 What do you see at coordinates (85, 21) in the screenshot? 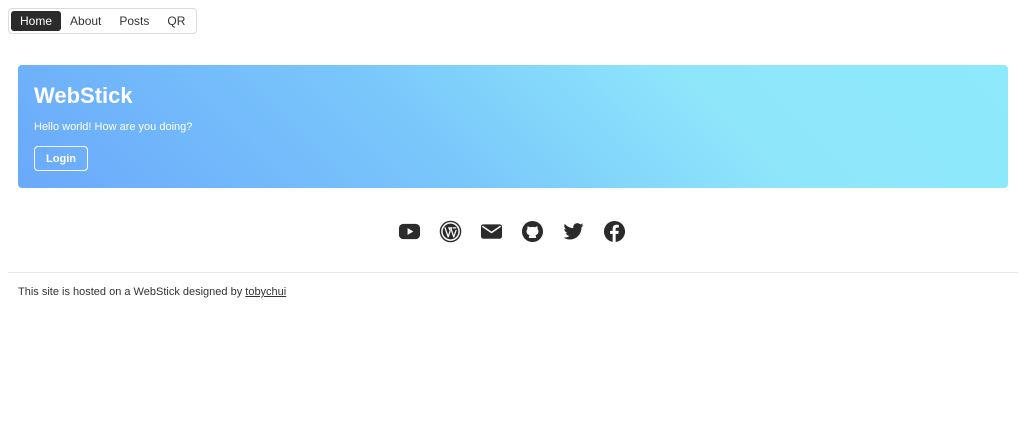
I see `nav-item-about: About` at bounding box center [85, 21].